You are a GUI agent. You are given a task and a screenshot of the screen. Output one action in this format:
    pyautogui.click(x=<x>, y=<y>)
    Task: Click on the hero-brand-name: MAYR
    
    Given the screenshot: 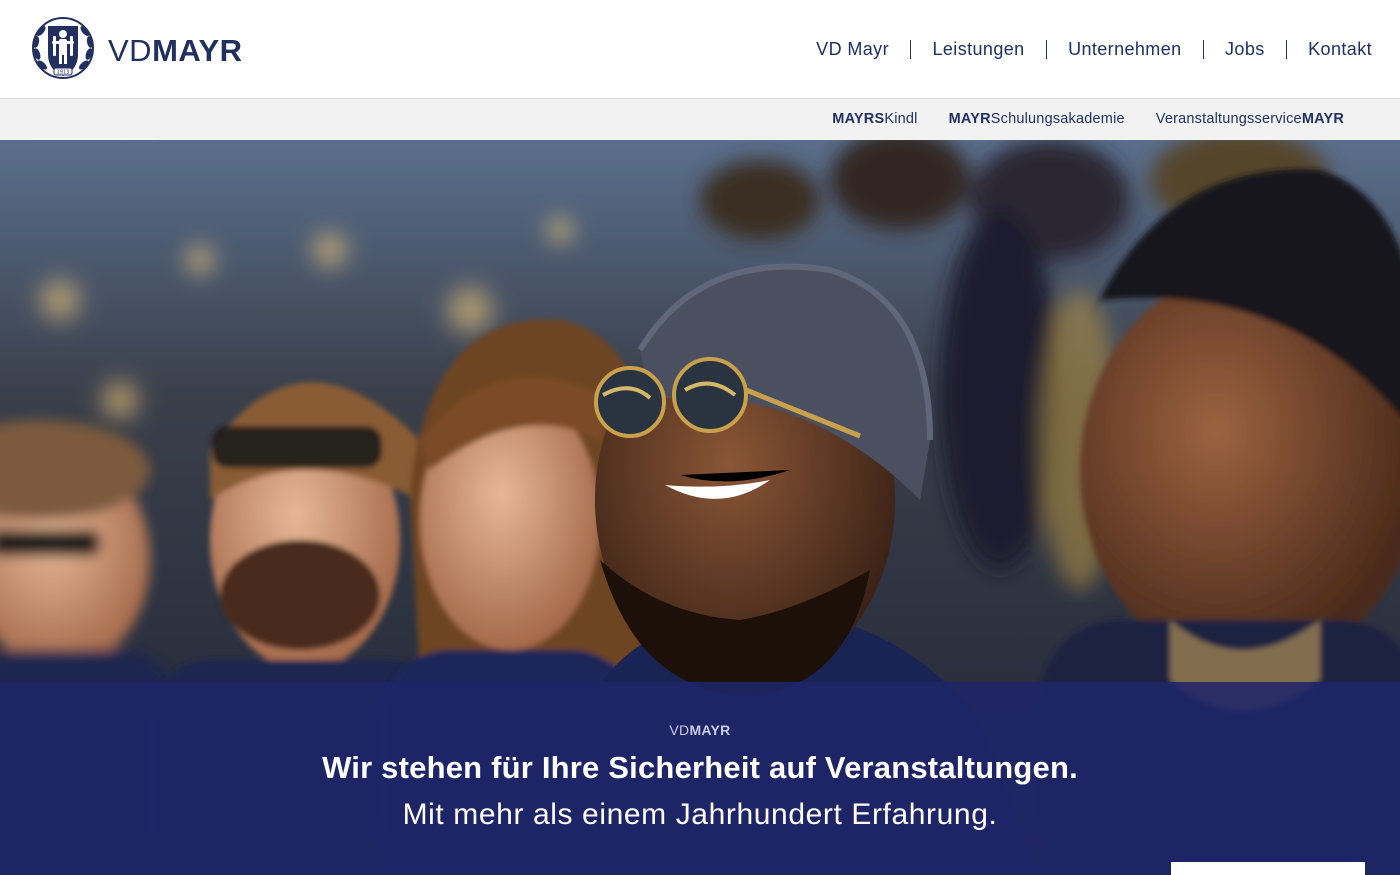 What is the action you would take?
    pyautogui.click(x=710, y=730)
    